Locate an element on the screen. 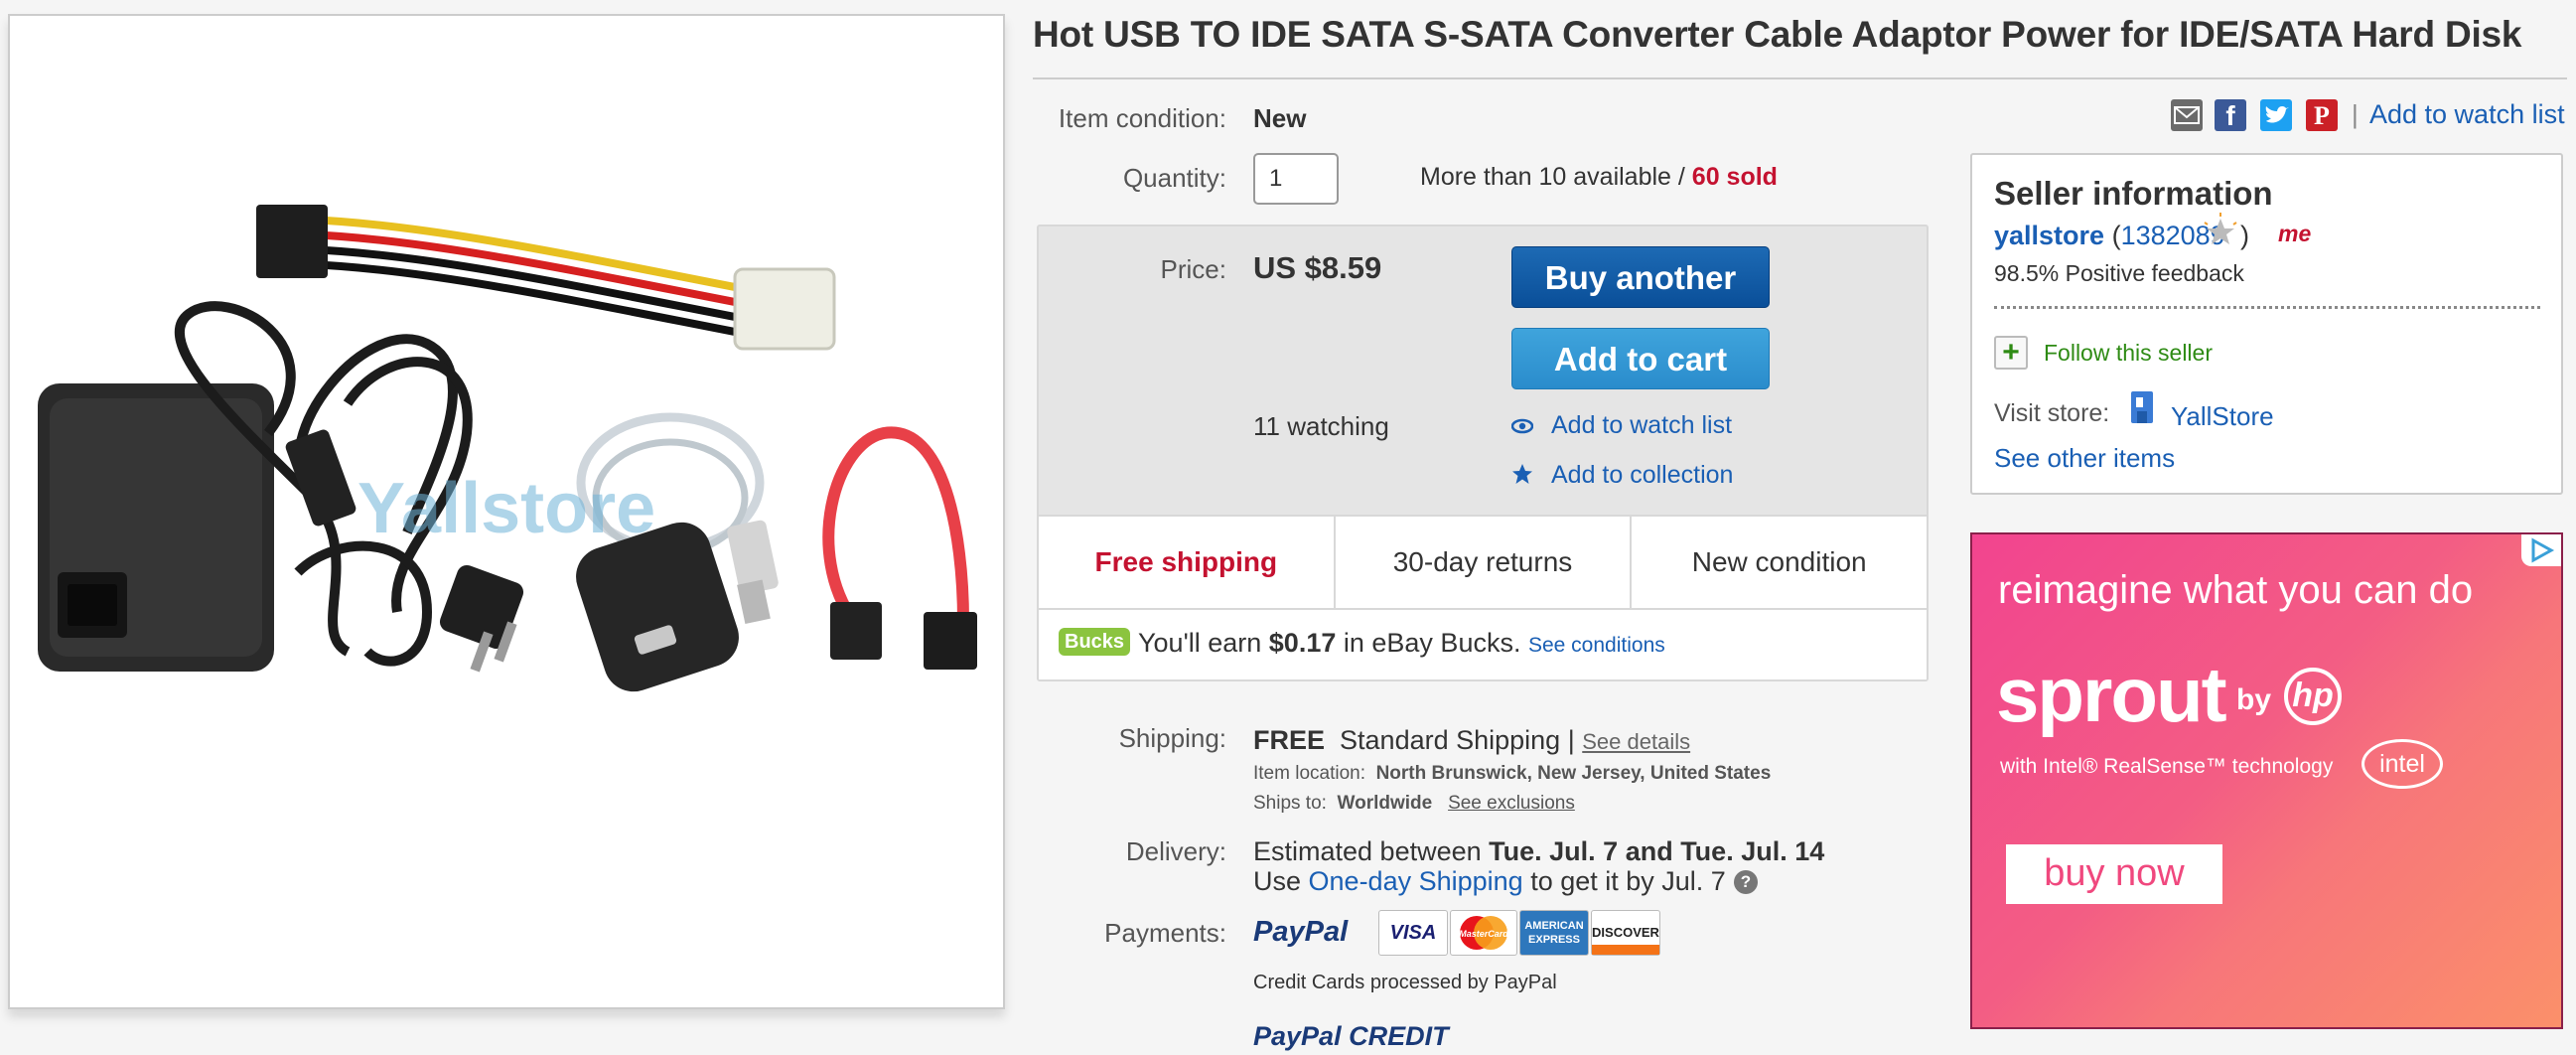 Image resolution: width=2576 pixels, height=1055 pixels. see-conditions-link: See conditions is located at coordinates (1596, 645).